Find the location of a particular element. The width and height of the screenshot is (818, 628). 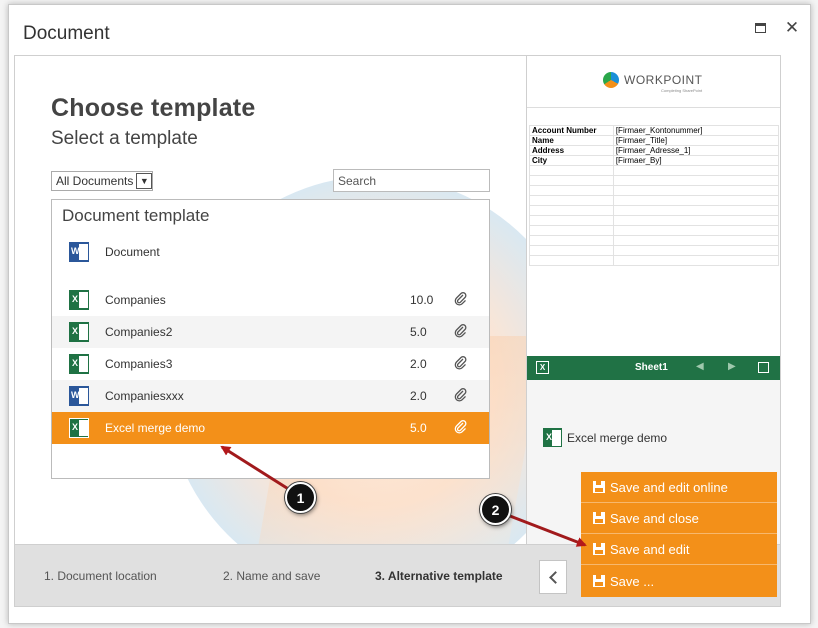

list-item: W Companiesxxx 2.0 is located at coordinates (270, 396).